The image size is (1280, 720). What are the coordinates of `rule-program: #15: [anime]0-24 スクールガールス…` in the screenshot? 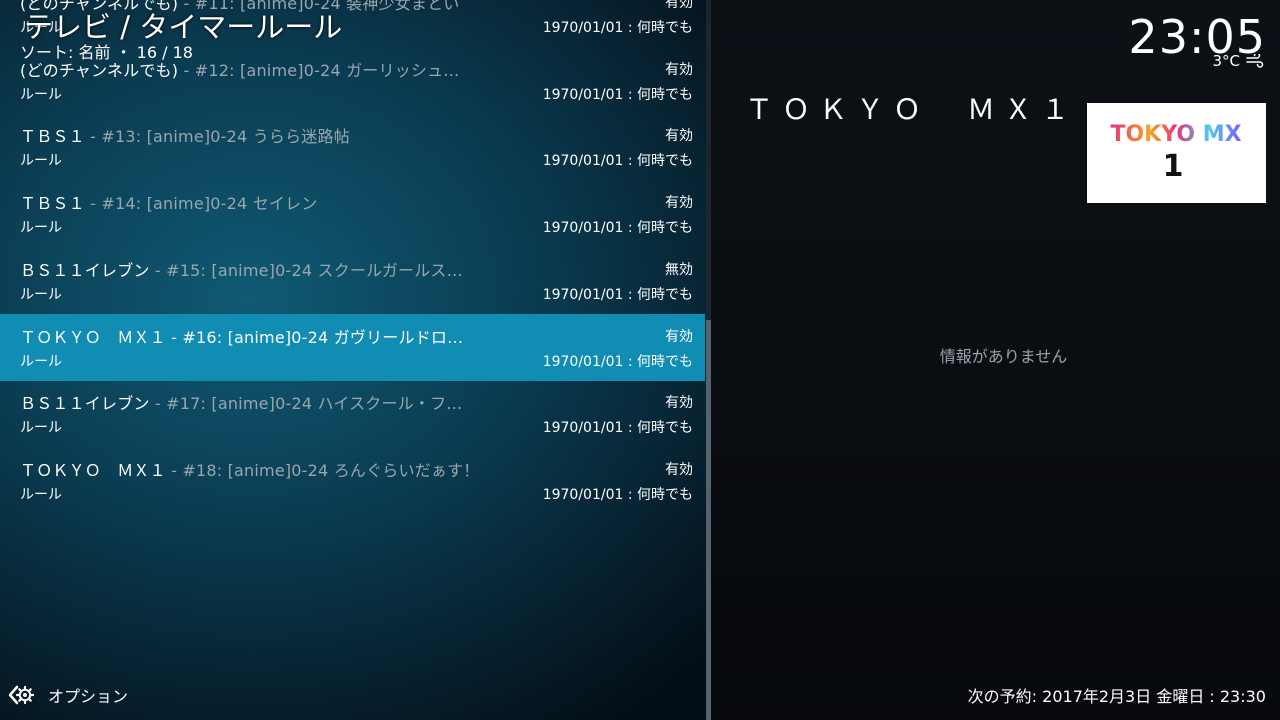 It's located at (314, 270).